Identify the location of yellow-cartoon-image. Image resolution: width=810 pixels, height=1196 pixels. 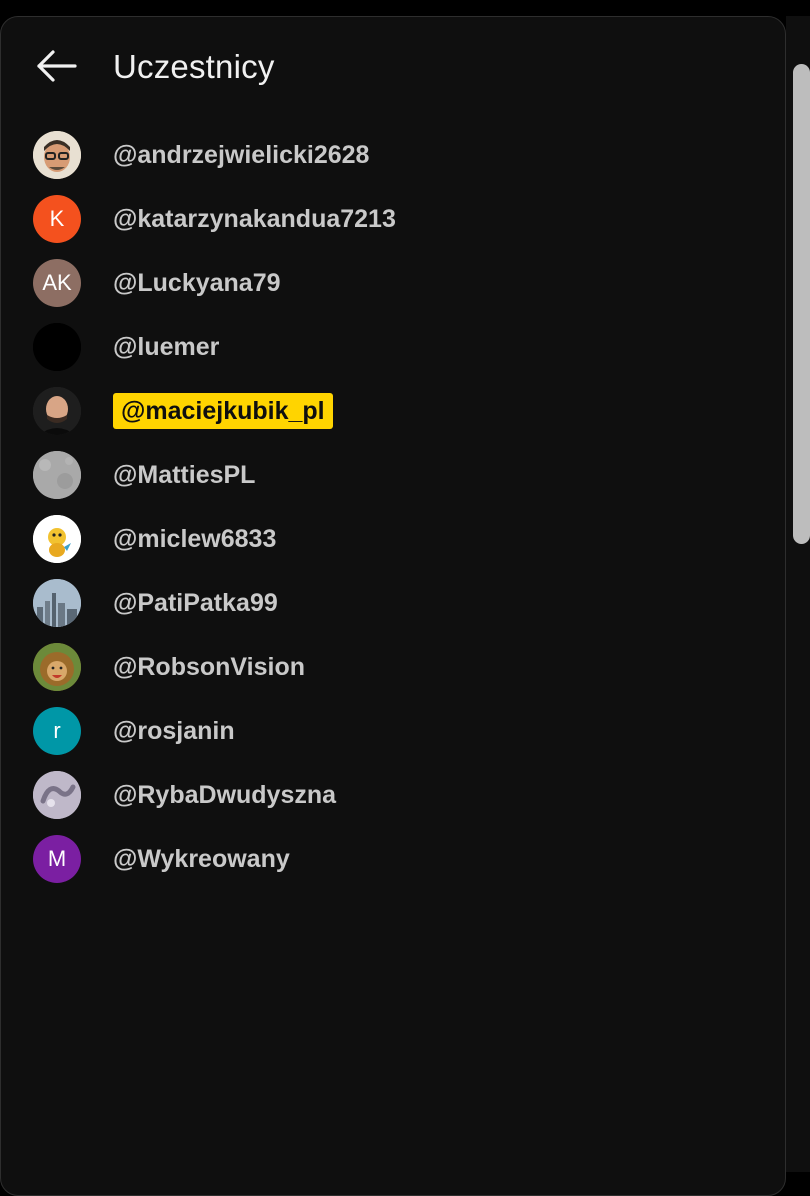
(57, 539).